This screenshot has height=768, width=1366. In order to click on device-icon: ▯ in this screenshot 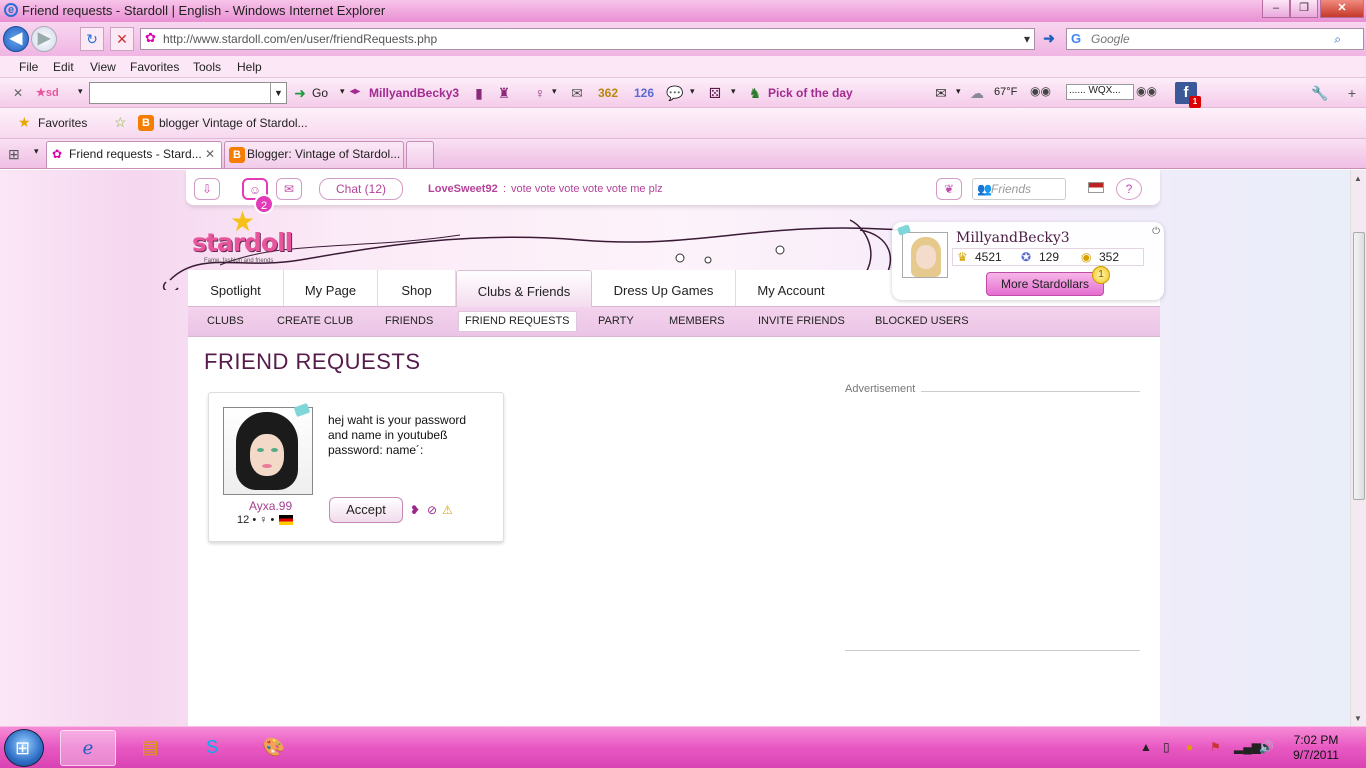, I will do `click(1166, 747)`.